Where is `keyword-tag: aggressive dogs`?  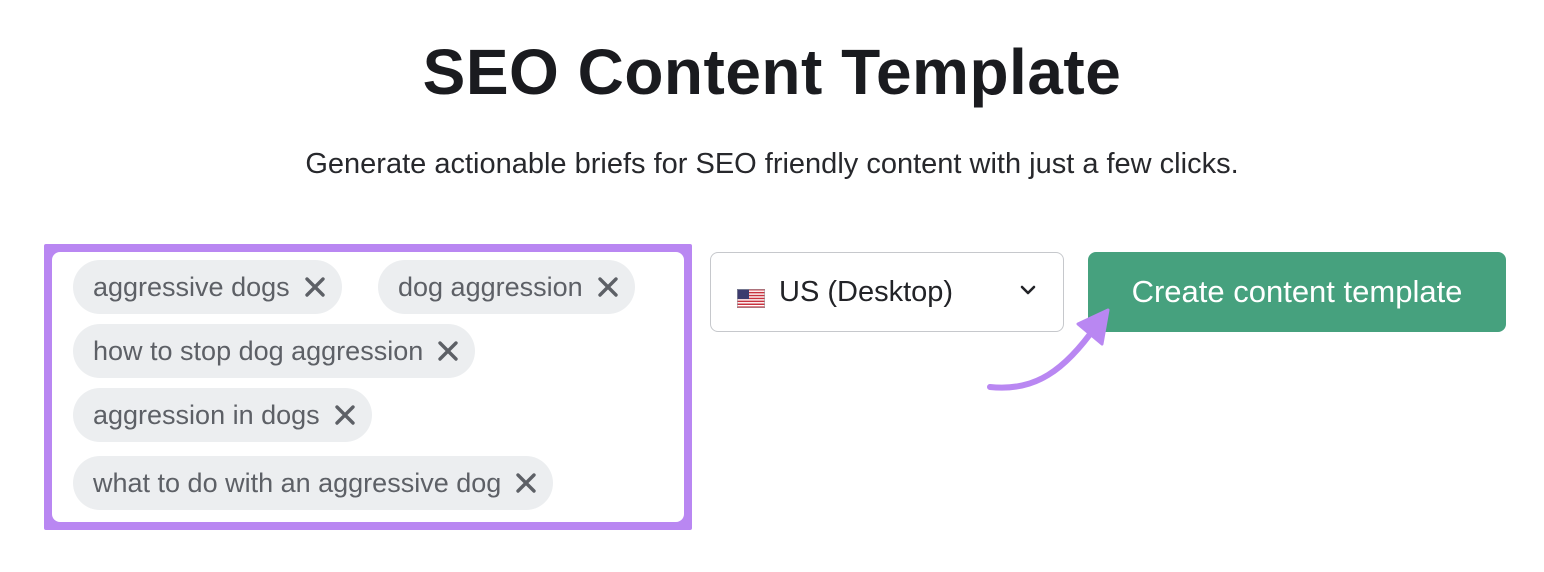 keyword-tag: aggressive dogs is located at coordinates (207, 287).